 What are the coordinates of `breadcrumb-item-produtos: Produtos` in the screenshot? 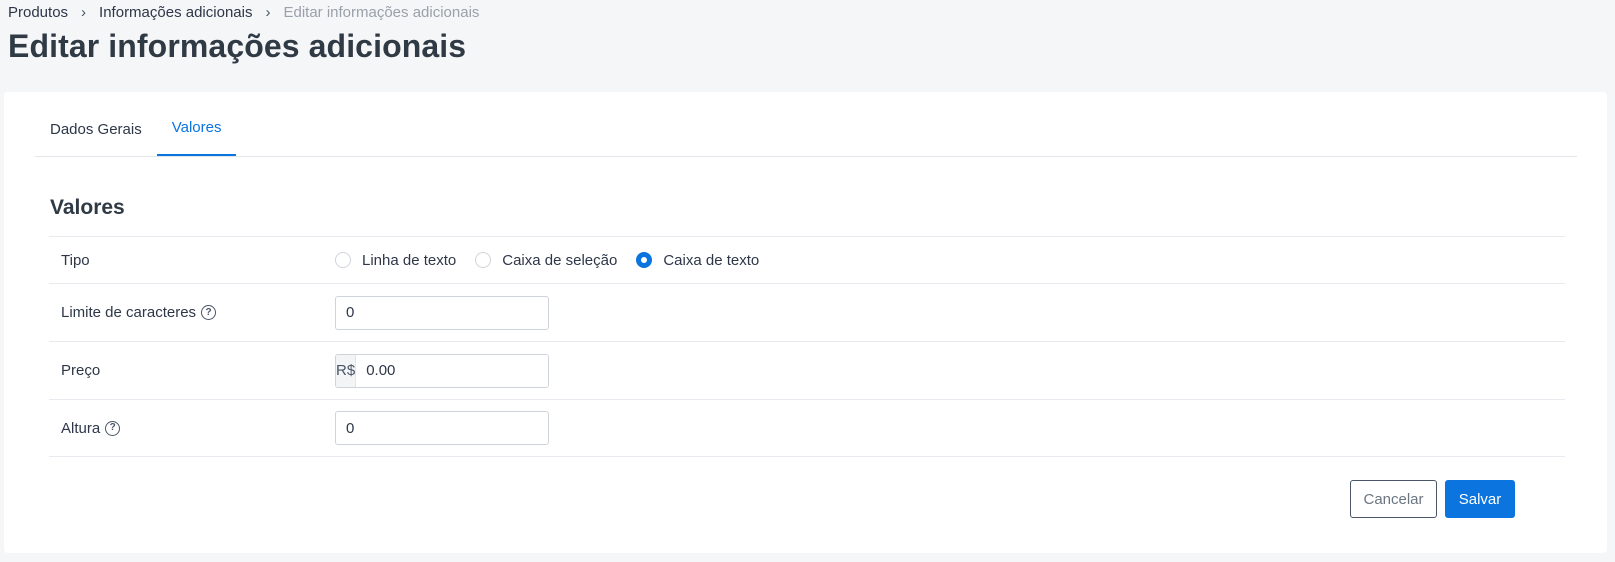 It's located at (38, 13).